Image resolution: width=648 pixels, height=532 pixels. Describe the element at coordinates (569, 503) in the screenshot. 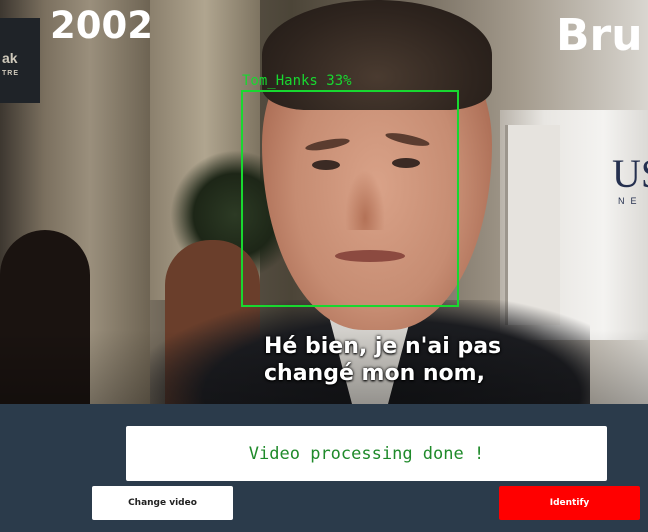

I see `identify-button: Identify` at that location.